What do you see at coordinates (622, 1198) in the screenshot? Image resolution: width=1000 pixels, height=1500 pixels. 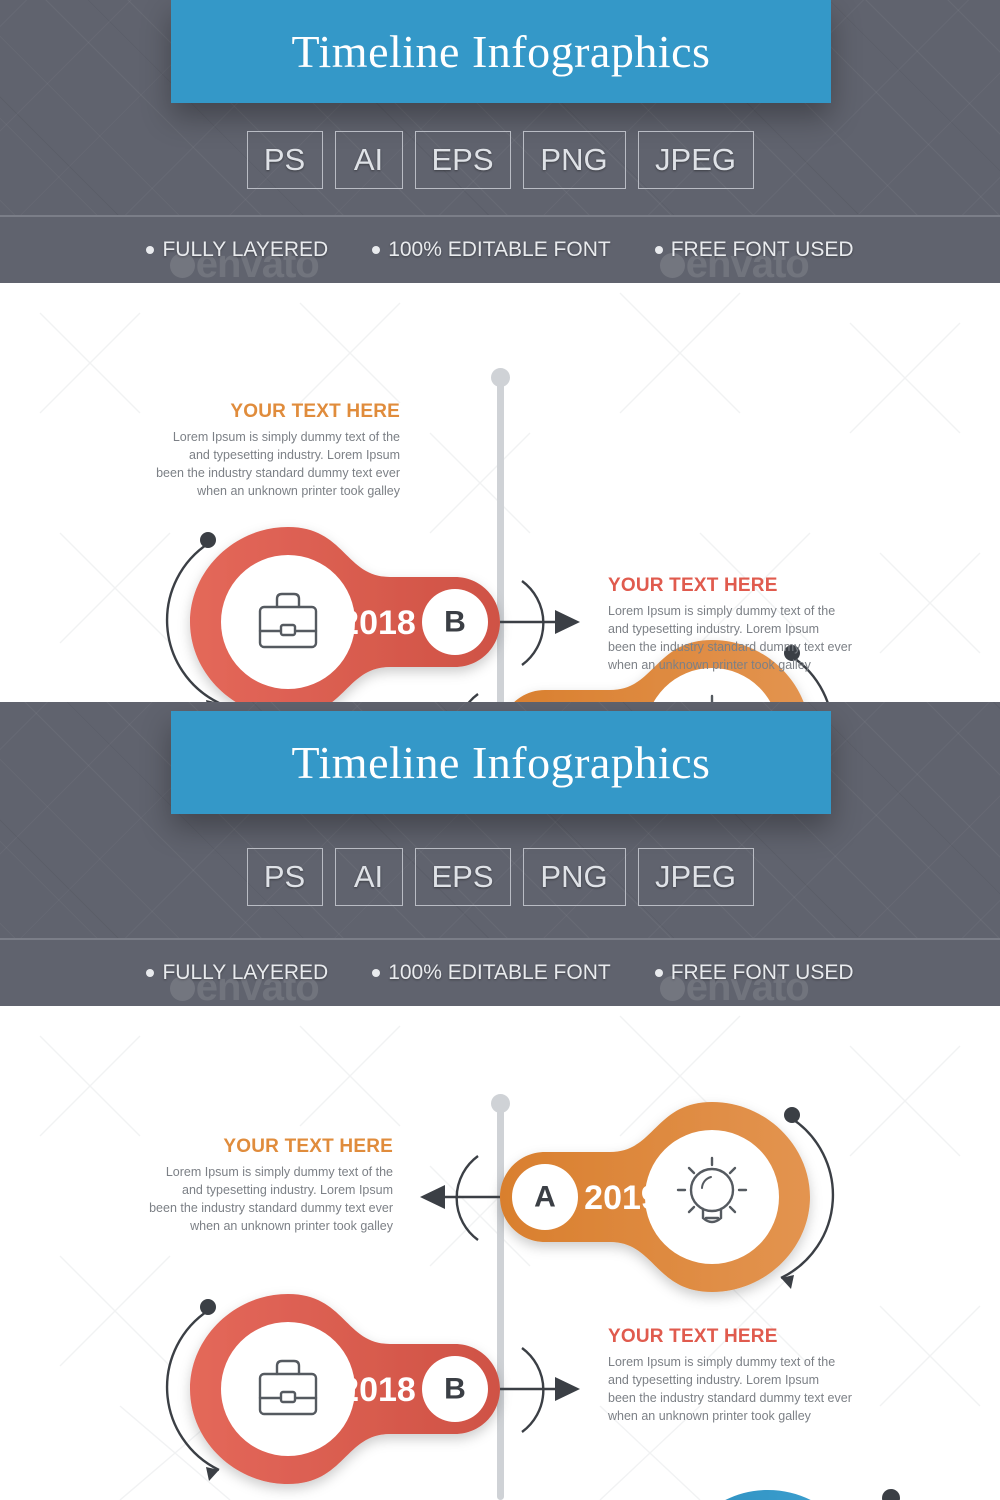 I see `node-a-year: 2019` at bounding box center [622, 1198].